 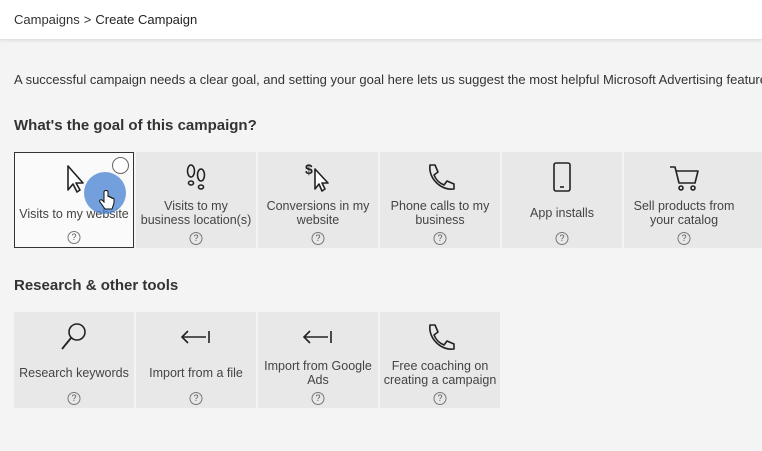 What do you see at coordinates (318, 373) in the screenshot?
I see `tool-tile-label: Import from Google Ads` at bounding box center [318, 373].